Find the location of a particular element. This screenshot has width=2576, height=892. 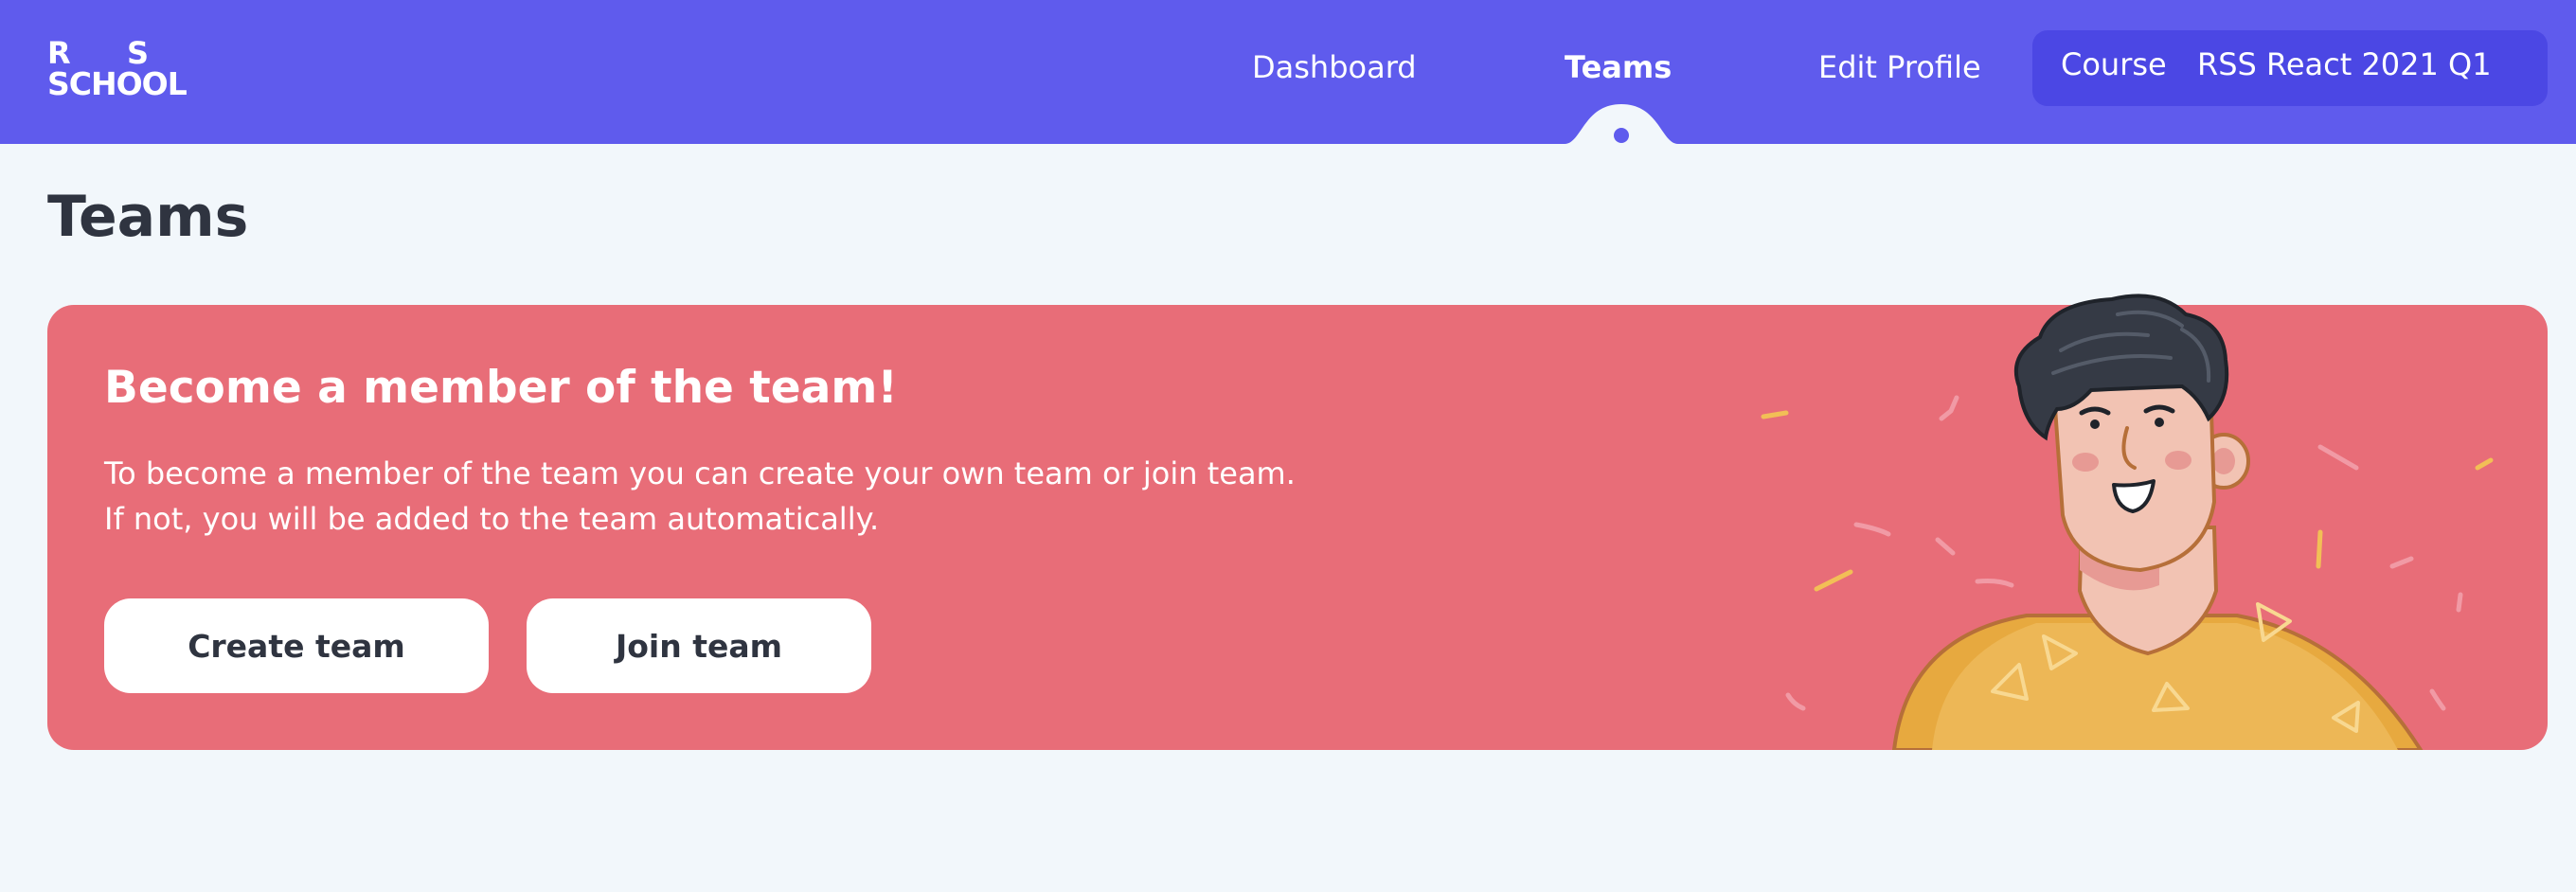

course-select-label: Course is located at coordinates (2114, 64).